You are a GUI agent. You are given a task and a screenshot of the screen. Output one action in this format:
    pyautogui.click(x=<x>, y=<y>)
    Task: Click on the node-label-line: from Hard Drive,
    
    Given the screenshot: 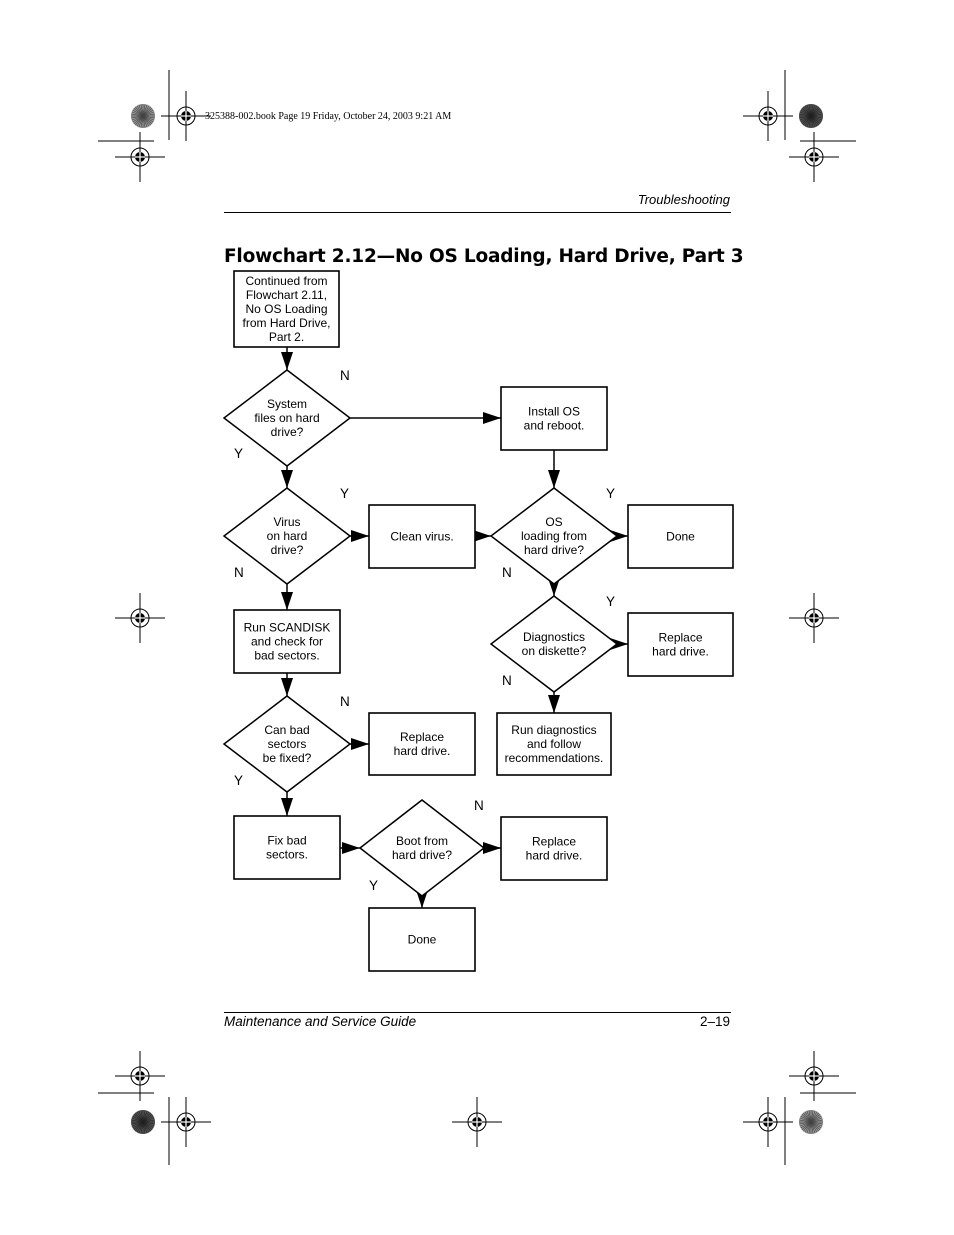 What is the action you would take?
    pyautogui.click(x=286, y=323)
    